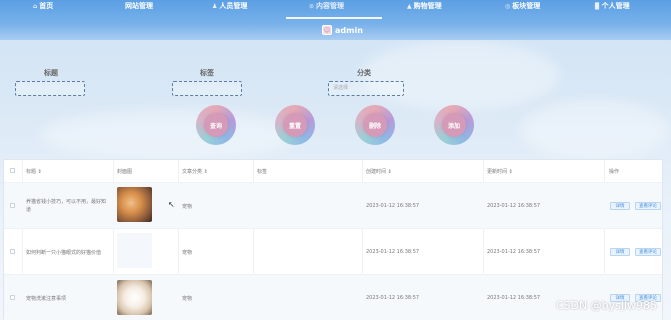 The height and width of the screenshot is (320, 671). I want to click on column-header-tag: 标签, so click(262, 171).